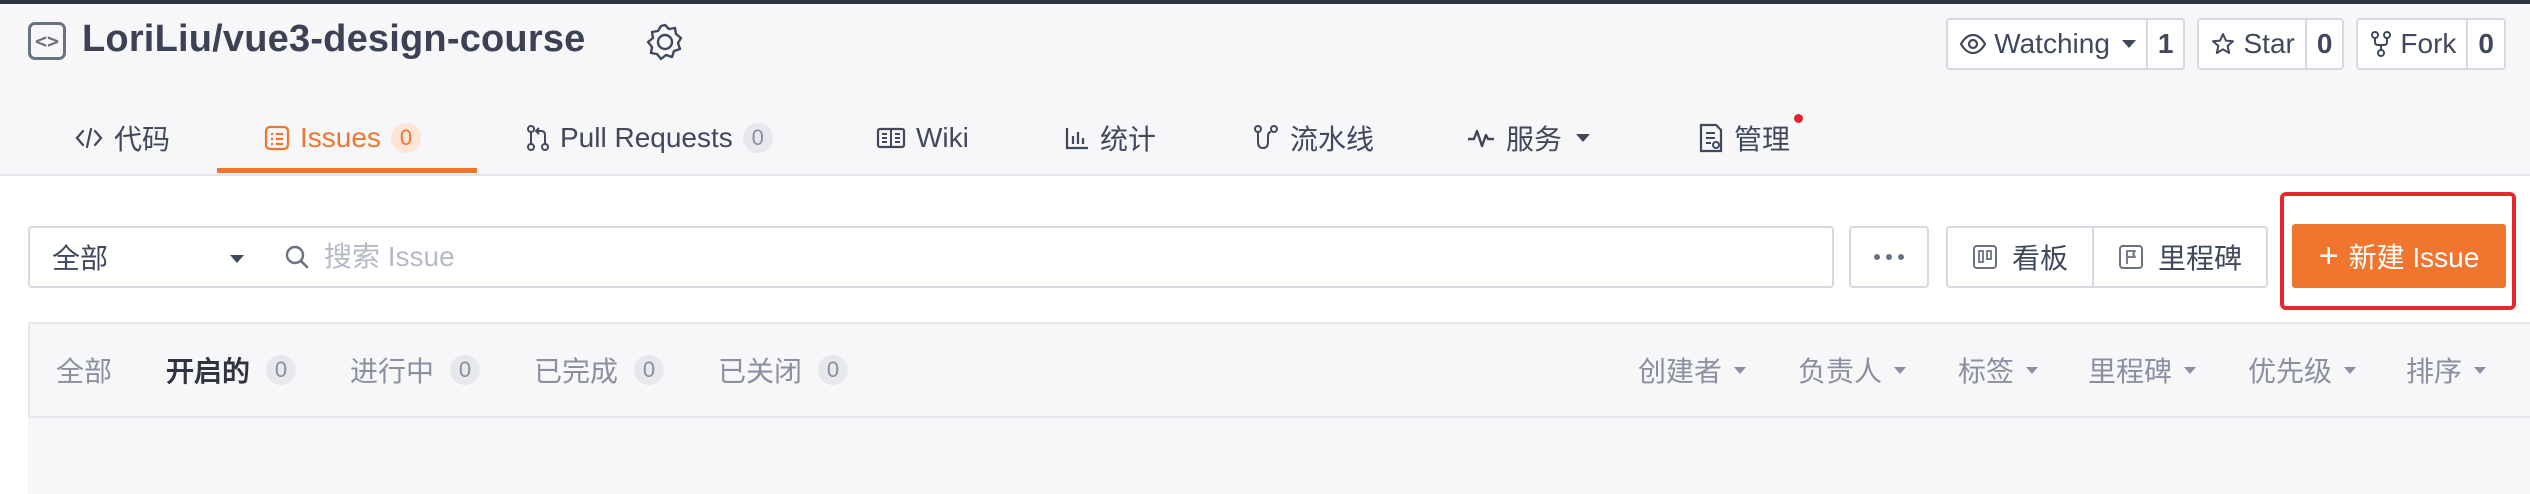  Describe the element at coordinates (1680, 371) in the screenshot. I see `filter-label: 创建者` at that location.